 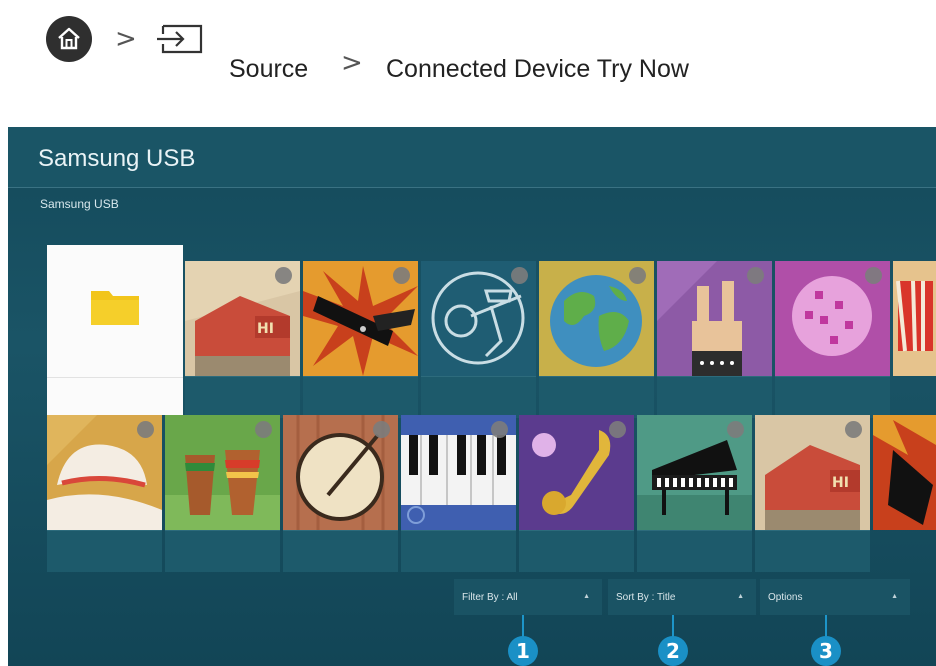 What do you see at coordinates (268, 69) in the screenshot?
I see `breadcrumb-source: Source` at bounding box center [268, 69].